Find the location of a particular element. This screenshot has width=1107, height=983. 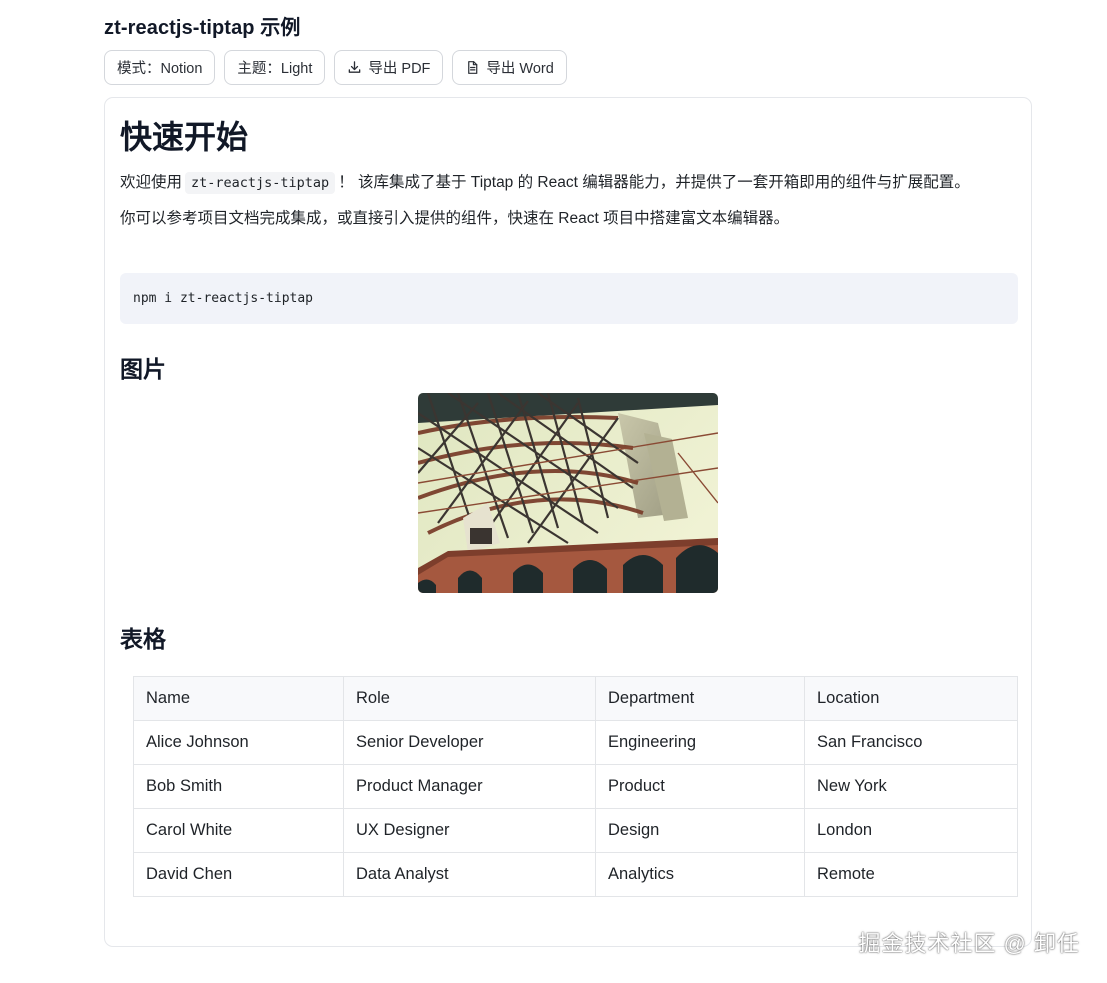

table-cell: Alice Johnson is located at coordinates (238, 742).